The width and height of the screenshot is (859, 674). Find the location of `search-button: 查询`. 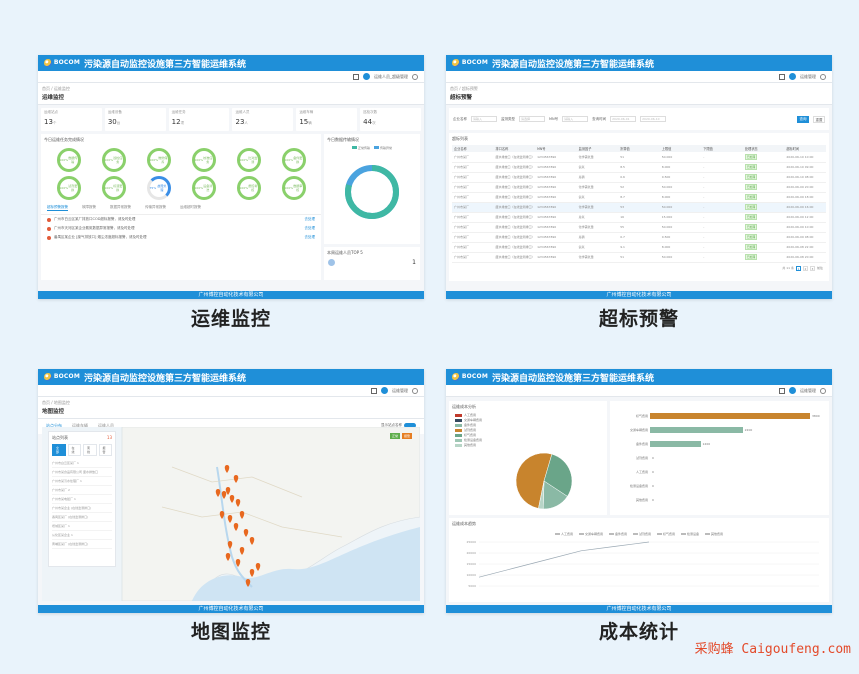

search-button: 查询 is located at coordinates (803, 119).